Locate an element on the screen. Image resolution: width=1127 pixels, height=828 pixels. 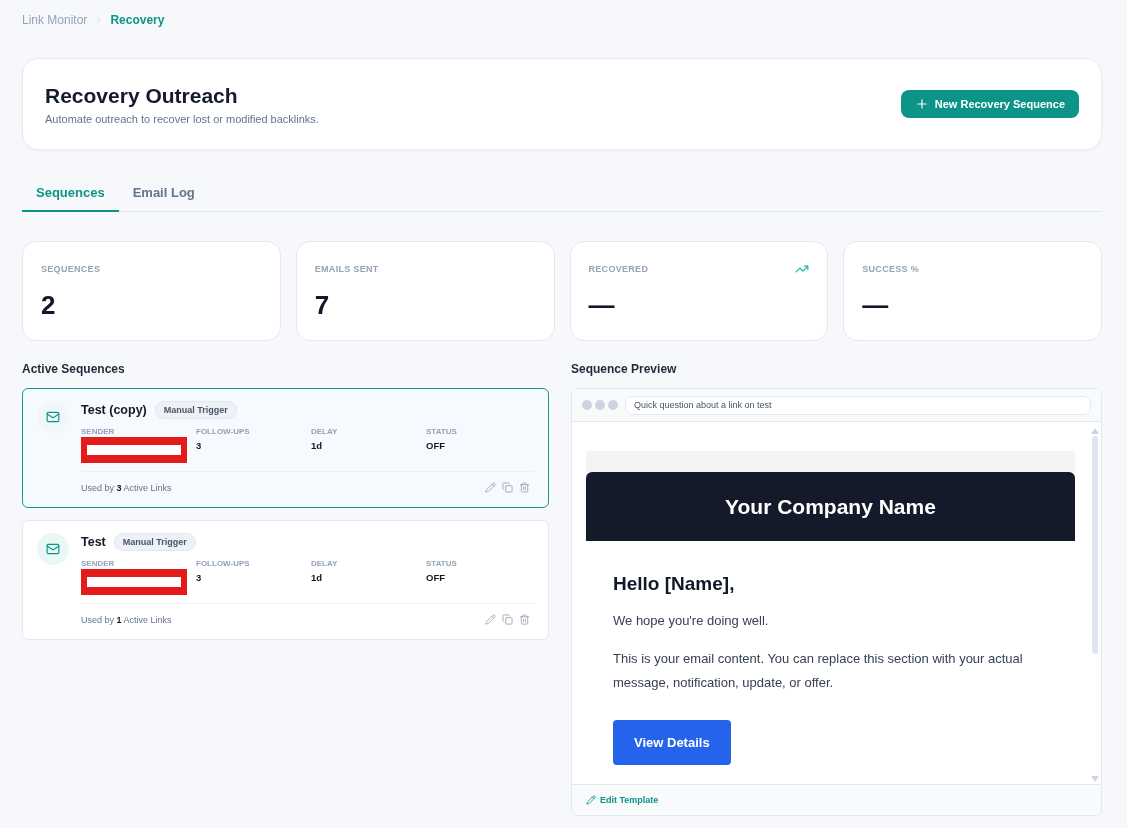
stat-label: EMAILS SENT is located at coordinates (346, 269).